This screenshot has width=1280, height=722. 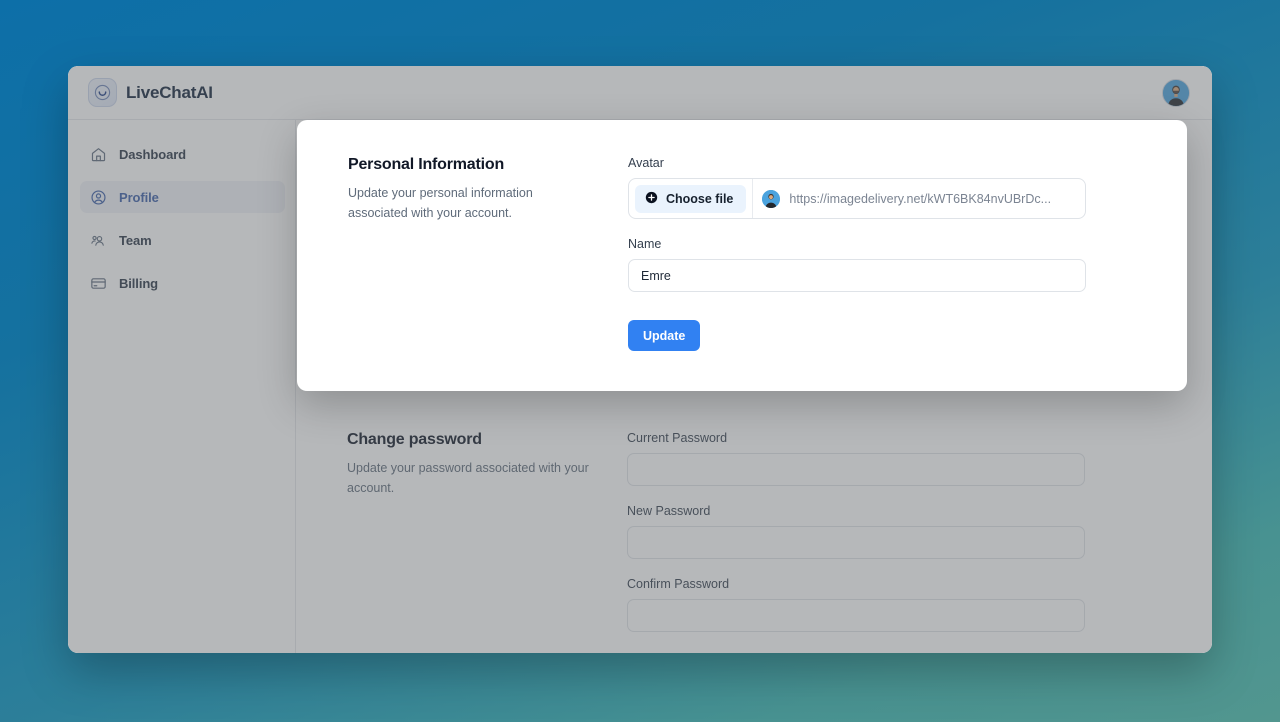 What do you see at coordinates (753, 198) in the screenshot?
I see `modal-file-row-divider` at bounding box center [753, 198].